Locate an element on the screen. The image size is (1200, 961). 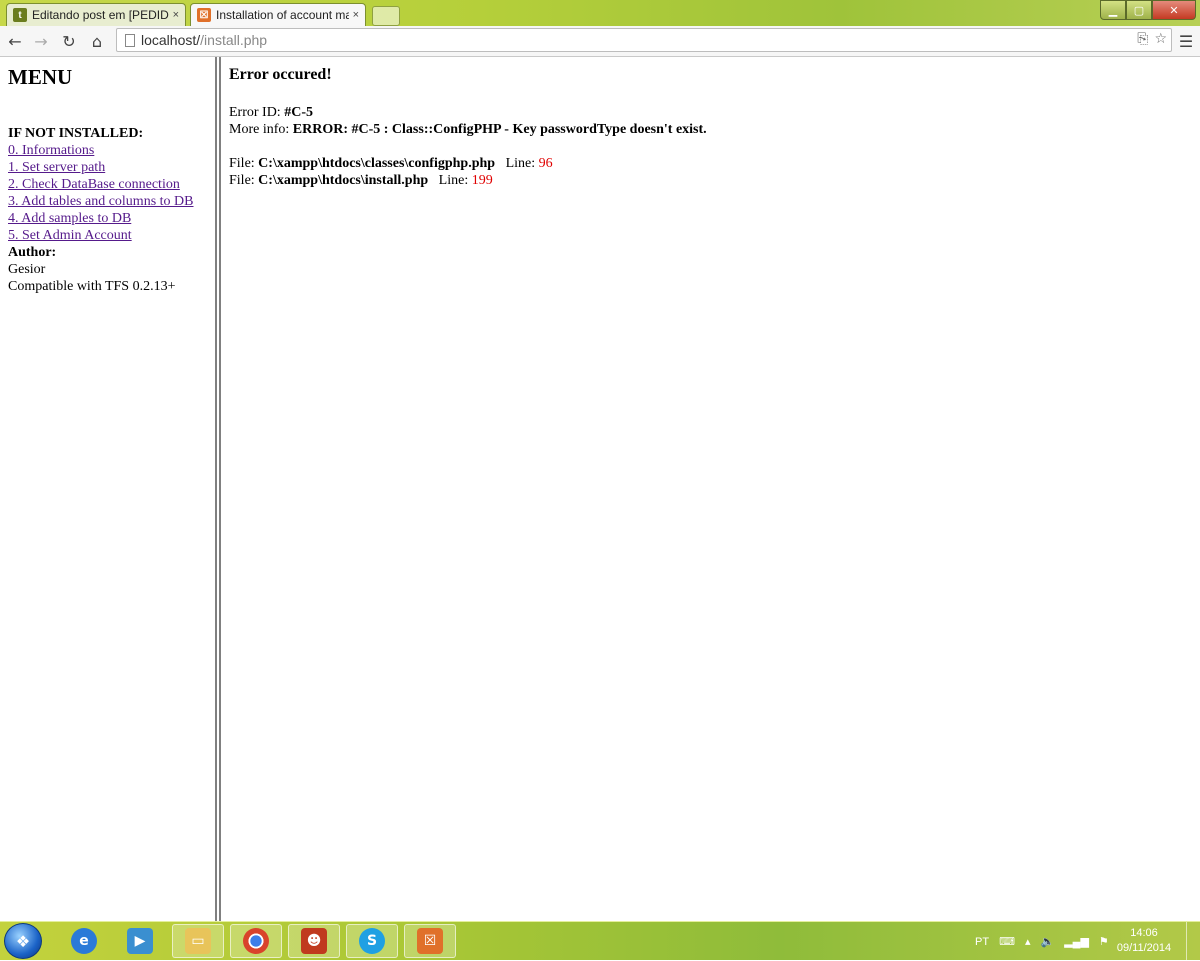
menu-link-set-server-path: 1. Set server path is located at coordinates (101, 167).